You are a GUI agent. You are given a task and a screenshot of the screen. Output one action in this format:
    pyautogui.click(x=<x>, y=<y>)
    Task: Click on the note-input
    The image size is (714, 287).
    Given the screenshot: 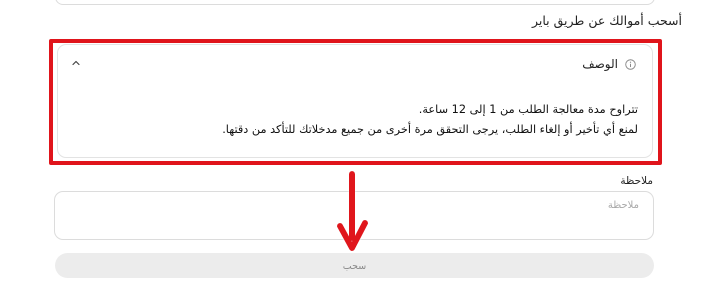 What is the action you would take?
    pyautogui.click(x=354, y=215)
    